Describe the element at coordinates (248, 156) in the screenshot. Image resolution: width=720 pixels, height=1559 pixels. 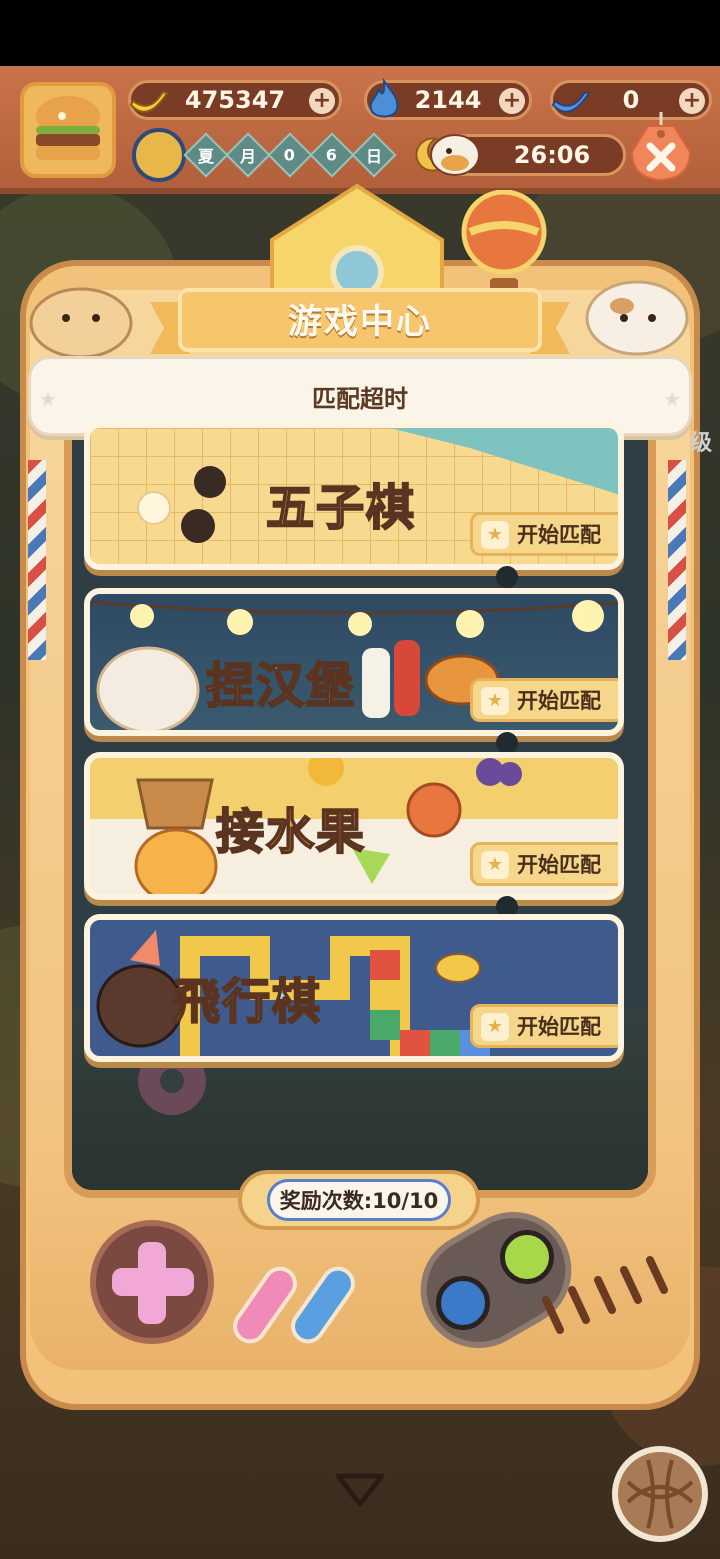
I see `date-char: 月` at that location.